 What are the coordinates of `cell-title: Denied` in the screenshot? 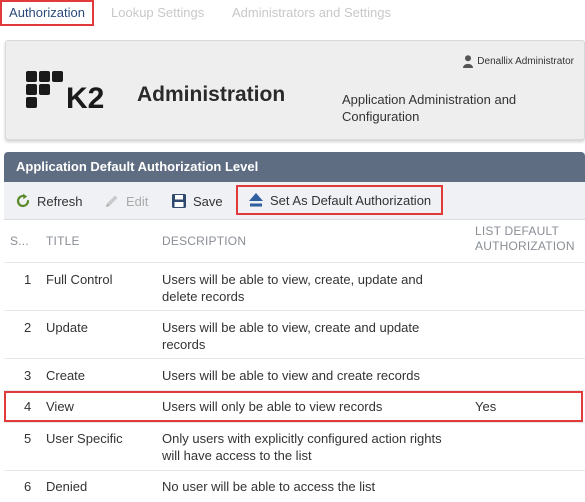 It's located at (67, 486).